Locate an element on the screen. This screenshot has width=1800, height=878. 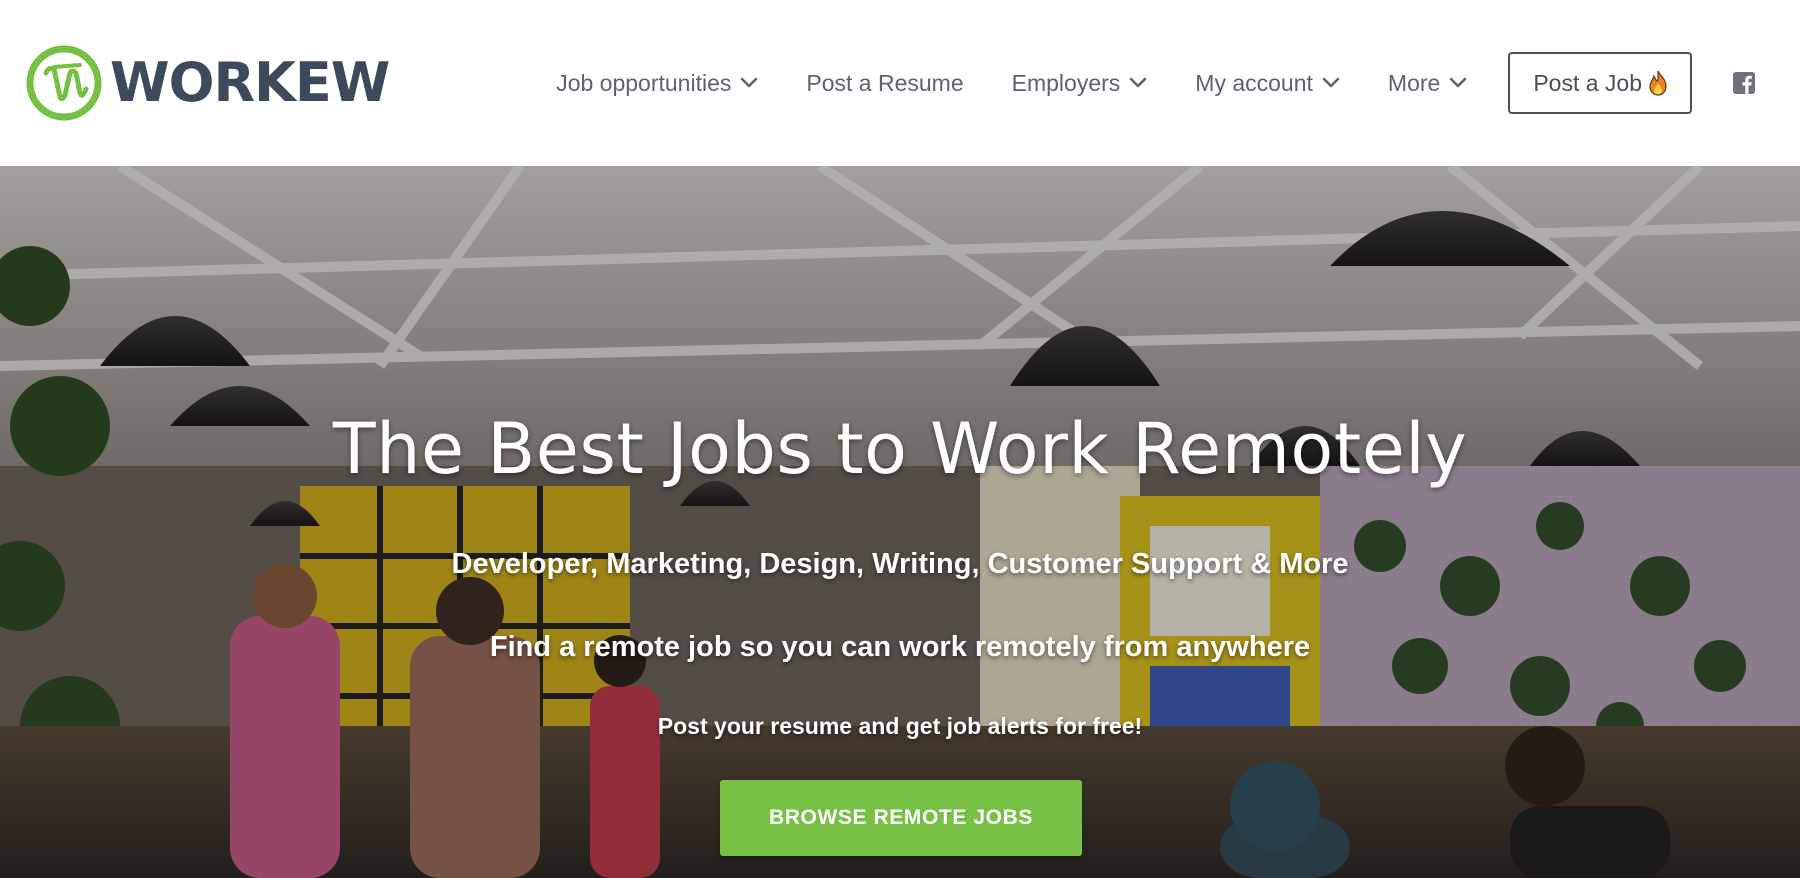
facebook-icon is located at coordinates (1744, 83).